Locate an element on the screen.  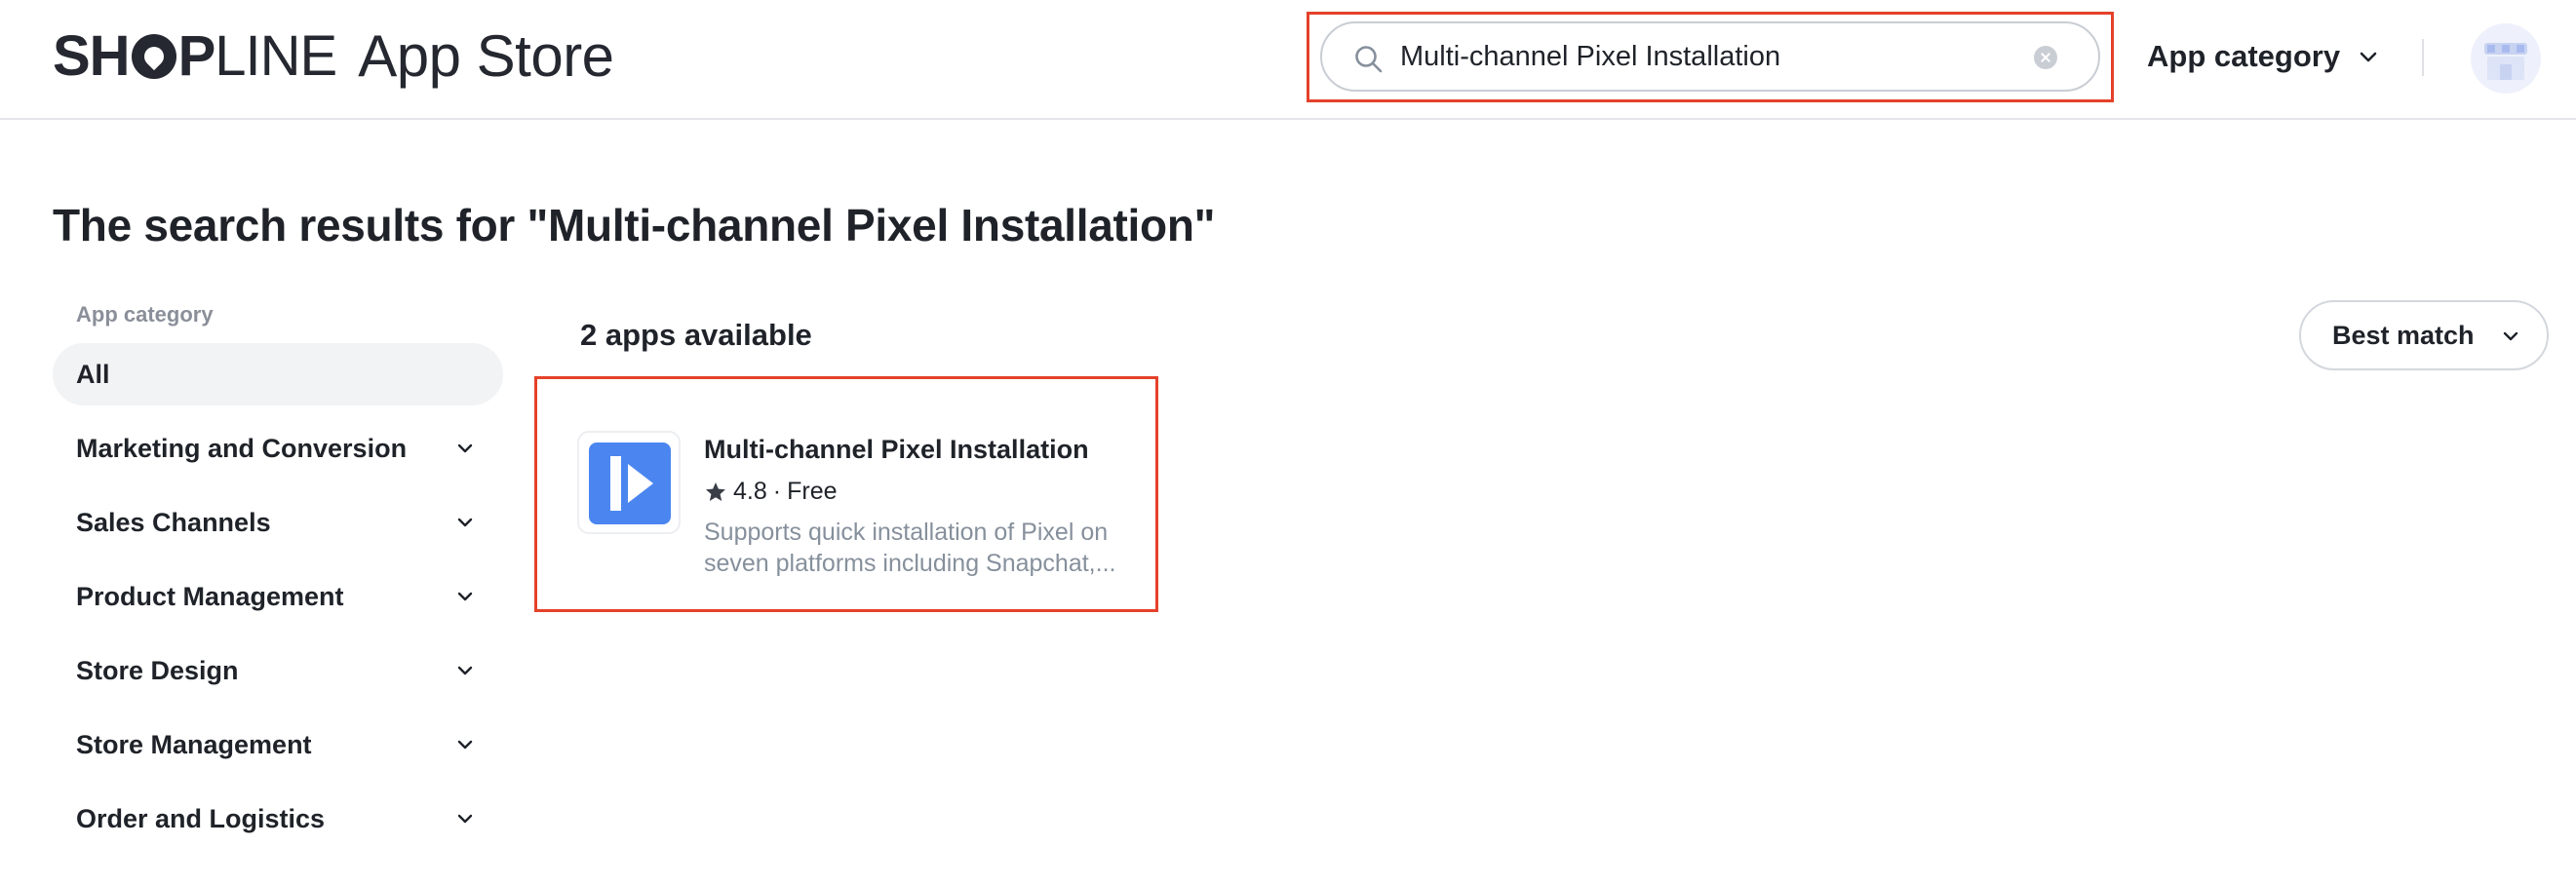
sidebar-item-marketing-and-conversion: Marketing and Conversion is located at coordinates (278, 448).